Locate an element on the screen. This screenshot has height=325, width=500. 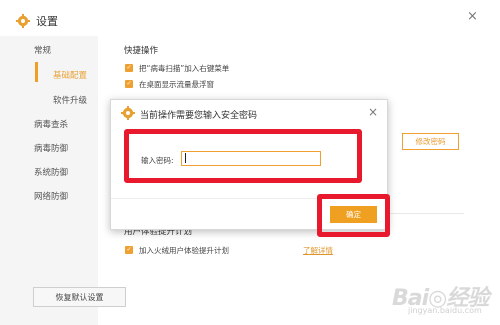
checkbox-experience-plan: ✓ is located at coordinates (129, 250).